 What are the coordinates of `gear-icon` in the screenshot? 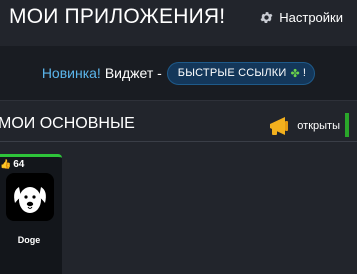 It's located at (266, 17).